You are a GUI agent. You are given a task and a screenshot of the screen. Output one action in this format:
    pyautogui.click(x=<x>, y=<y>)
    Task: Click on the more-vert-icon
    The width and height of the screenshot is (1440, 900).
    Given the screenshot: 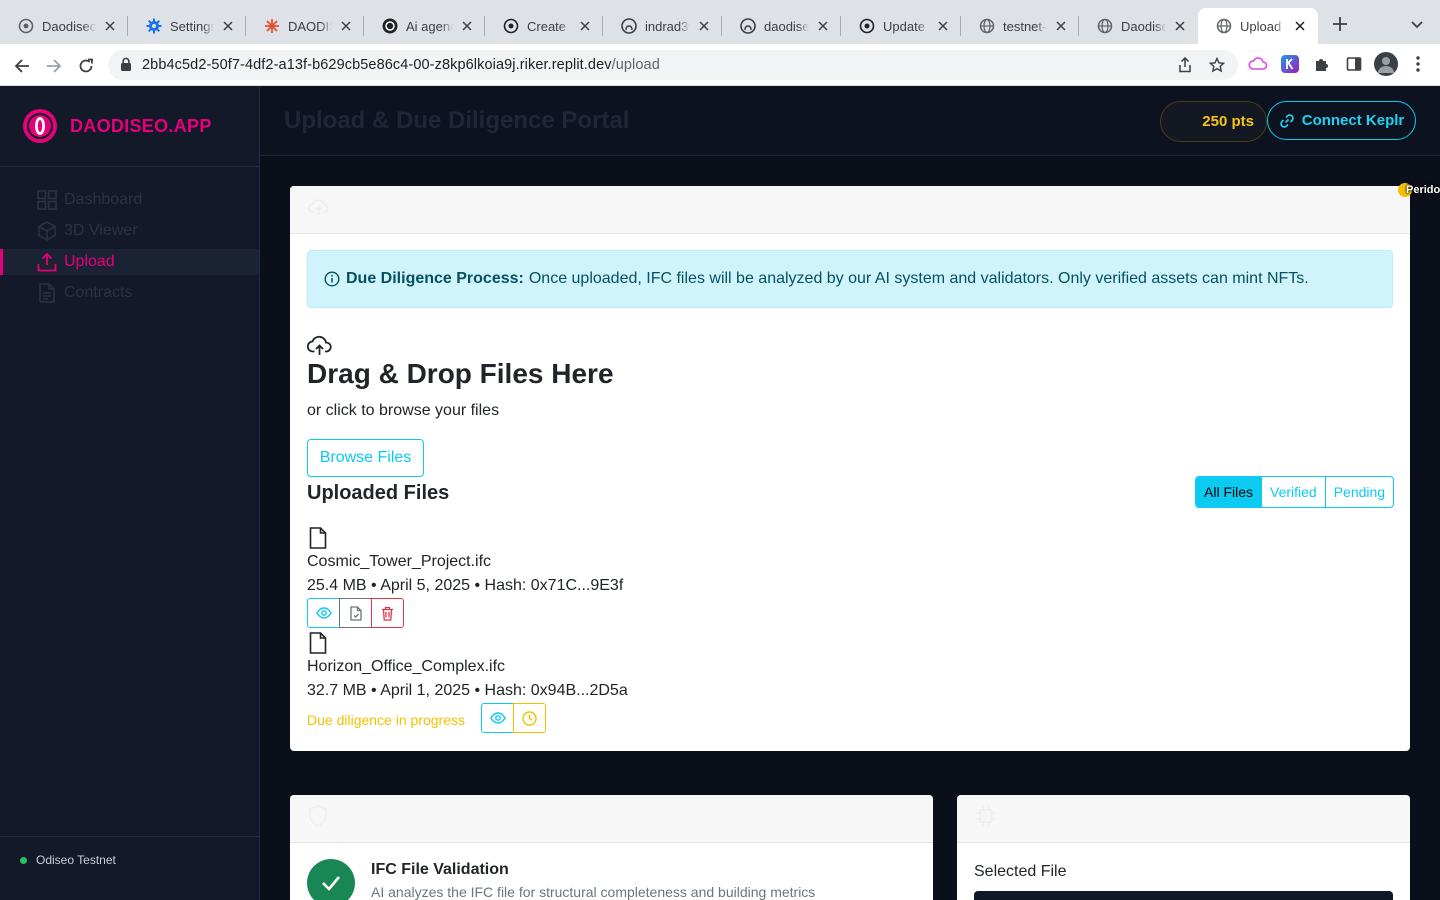 What is the action you would take?
    pyautogui.click(x=1418, y=64)
    